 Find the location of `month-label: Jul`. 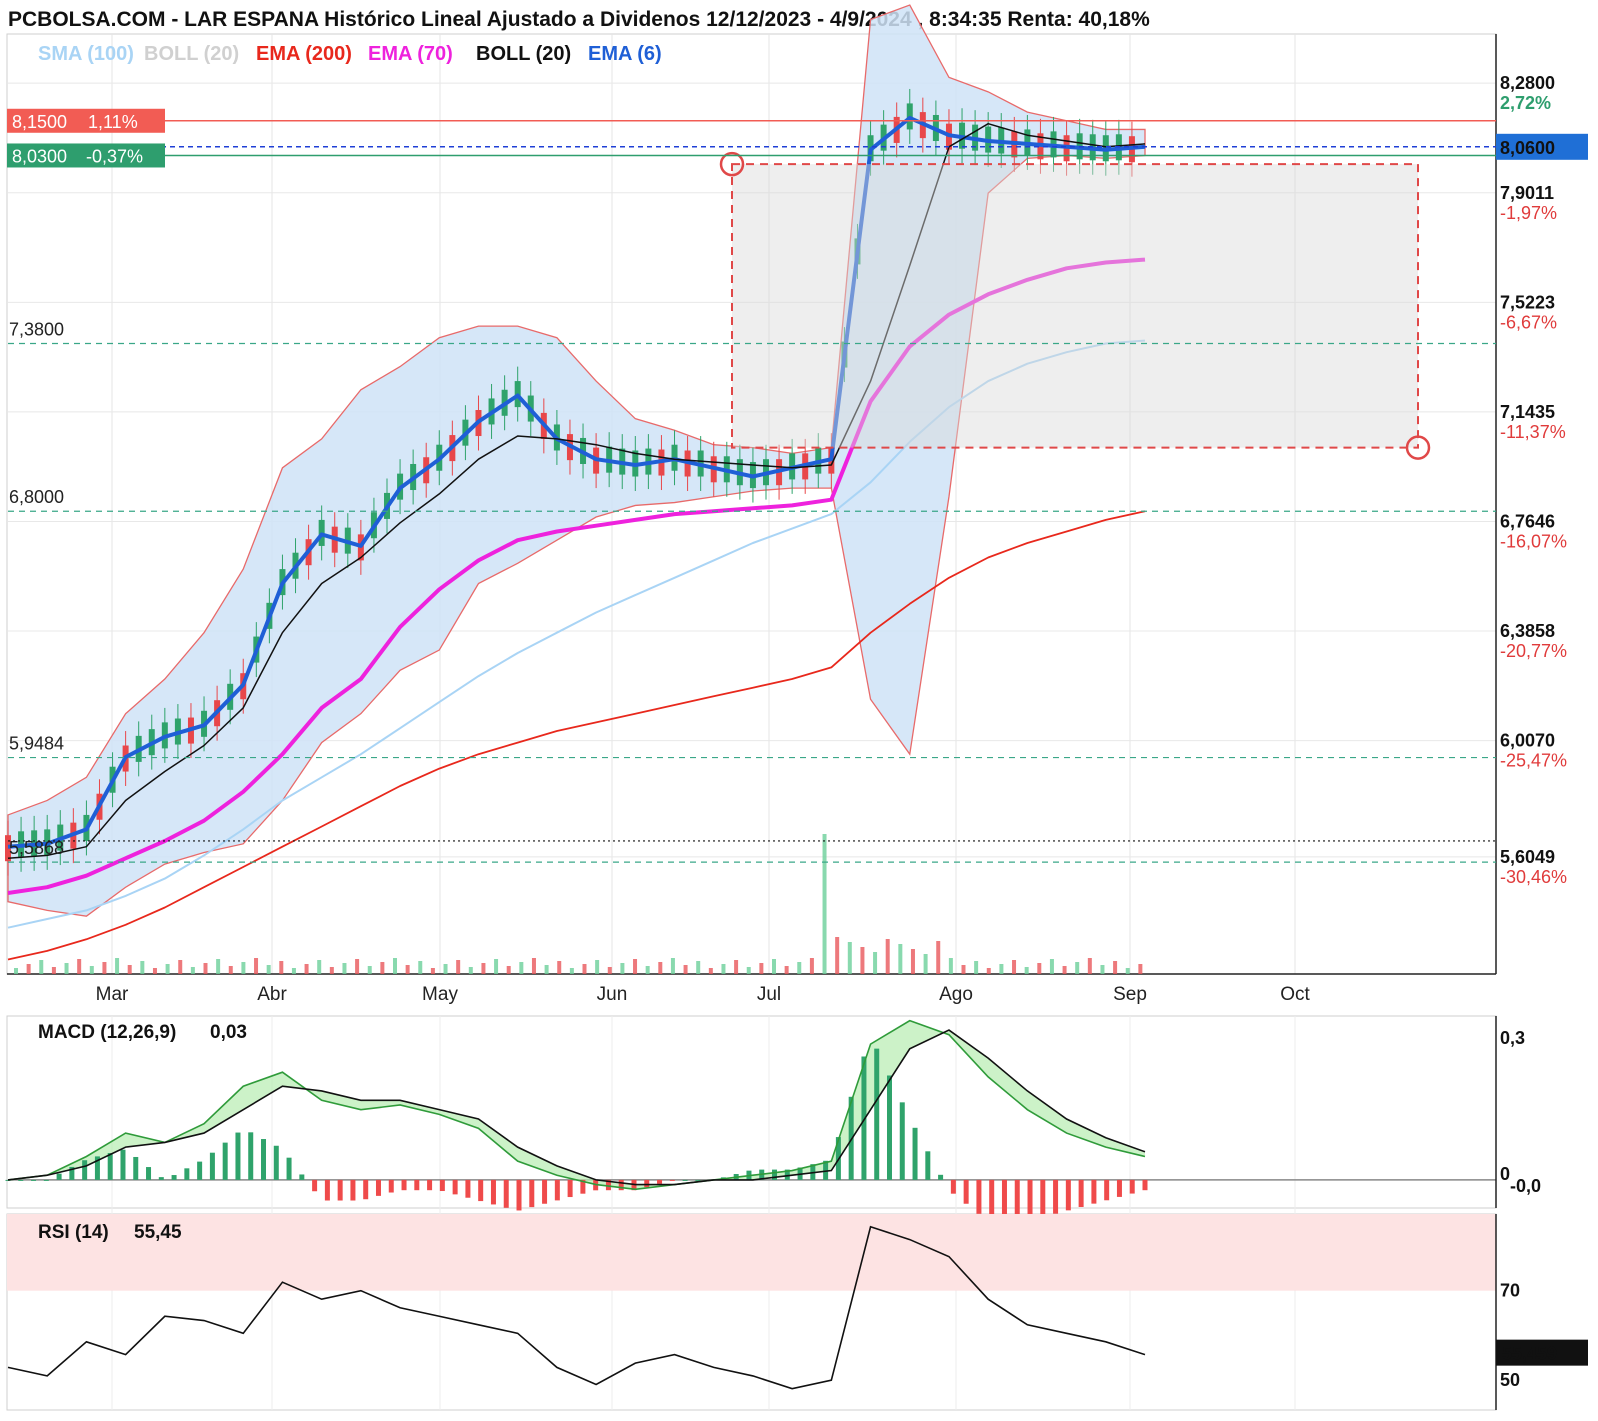

month-label: Jul is located at coordinates (769, 994).